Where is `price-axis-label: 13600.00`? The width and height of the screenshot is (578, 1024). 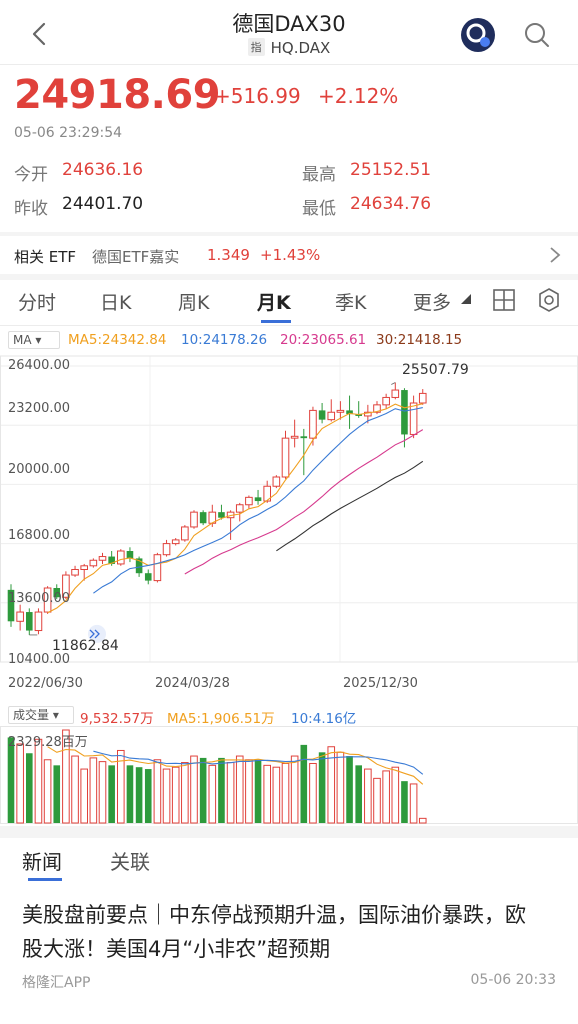 price-axis-label: 13600.00 is located at coordinates (39, 598).